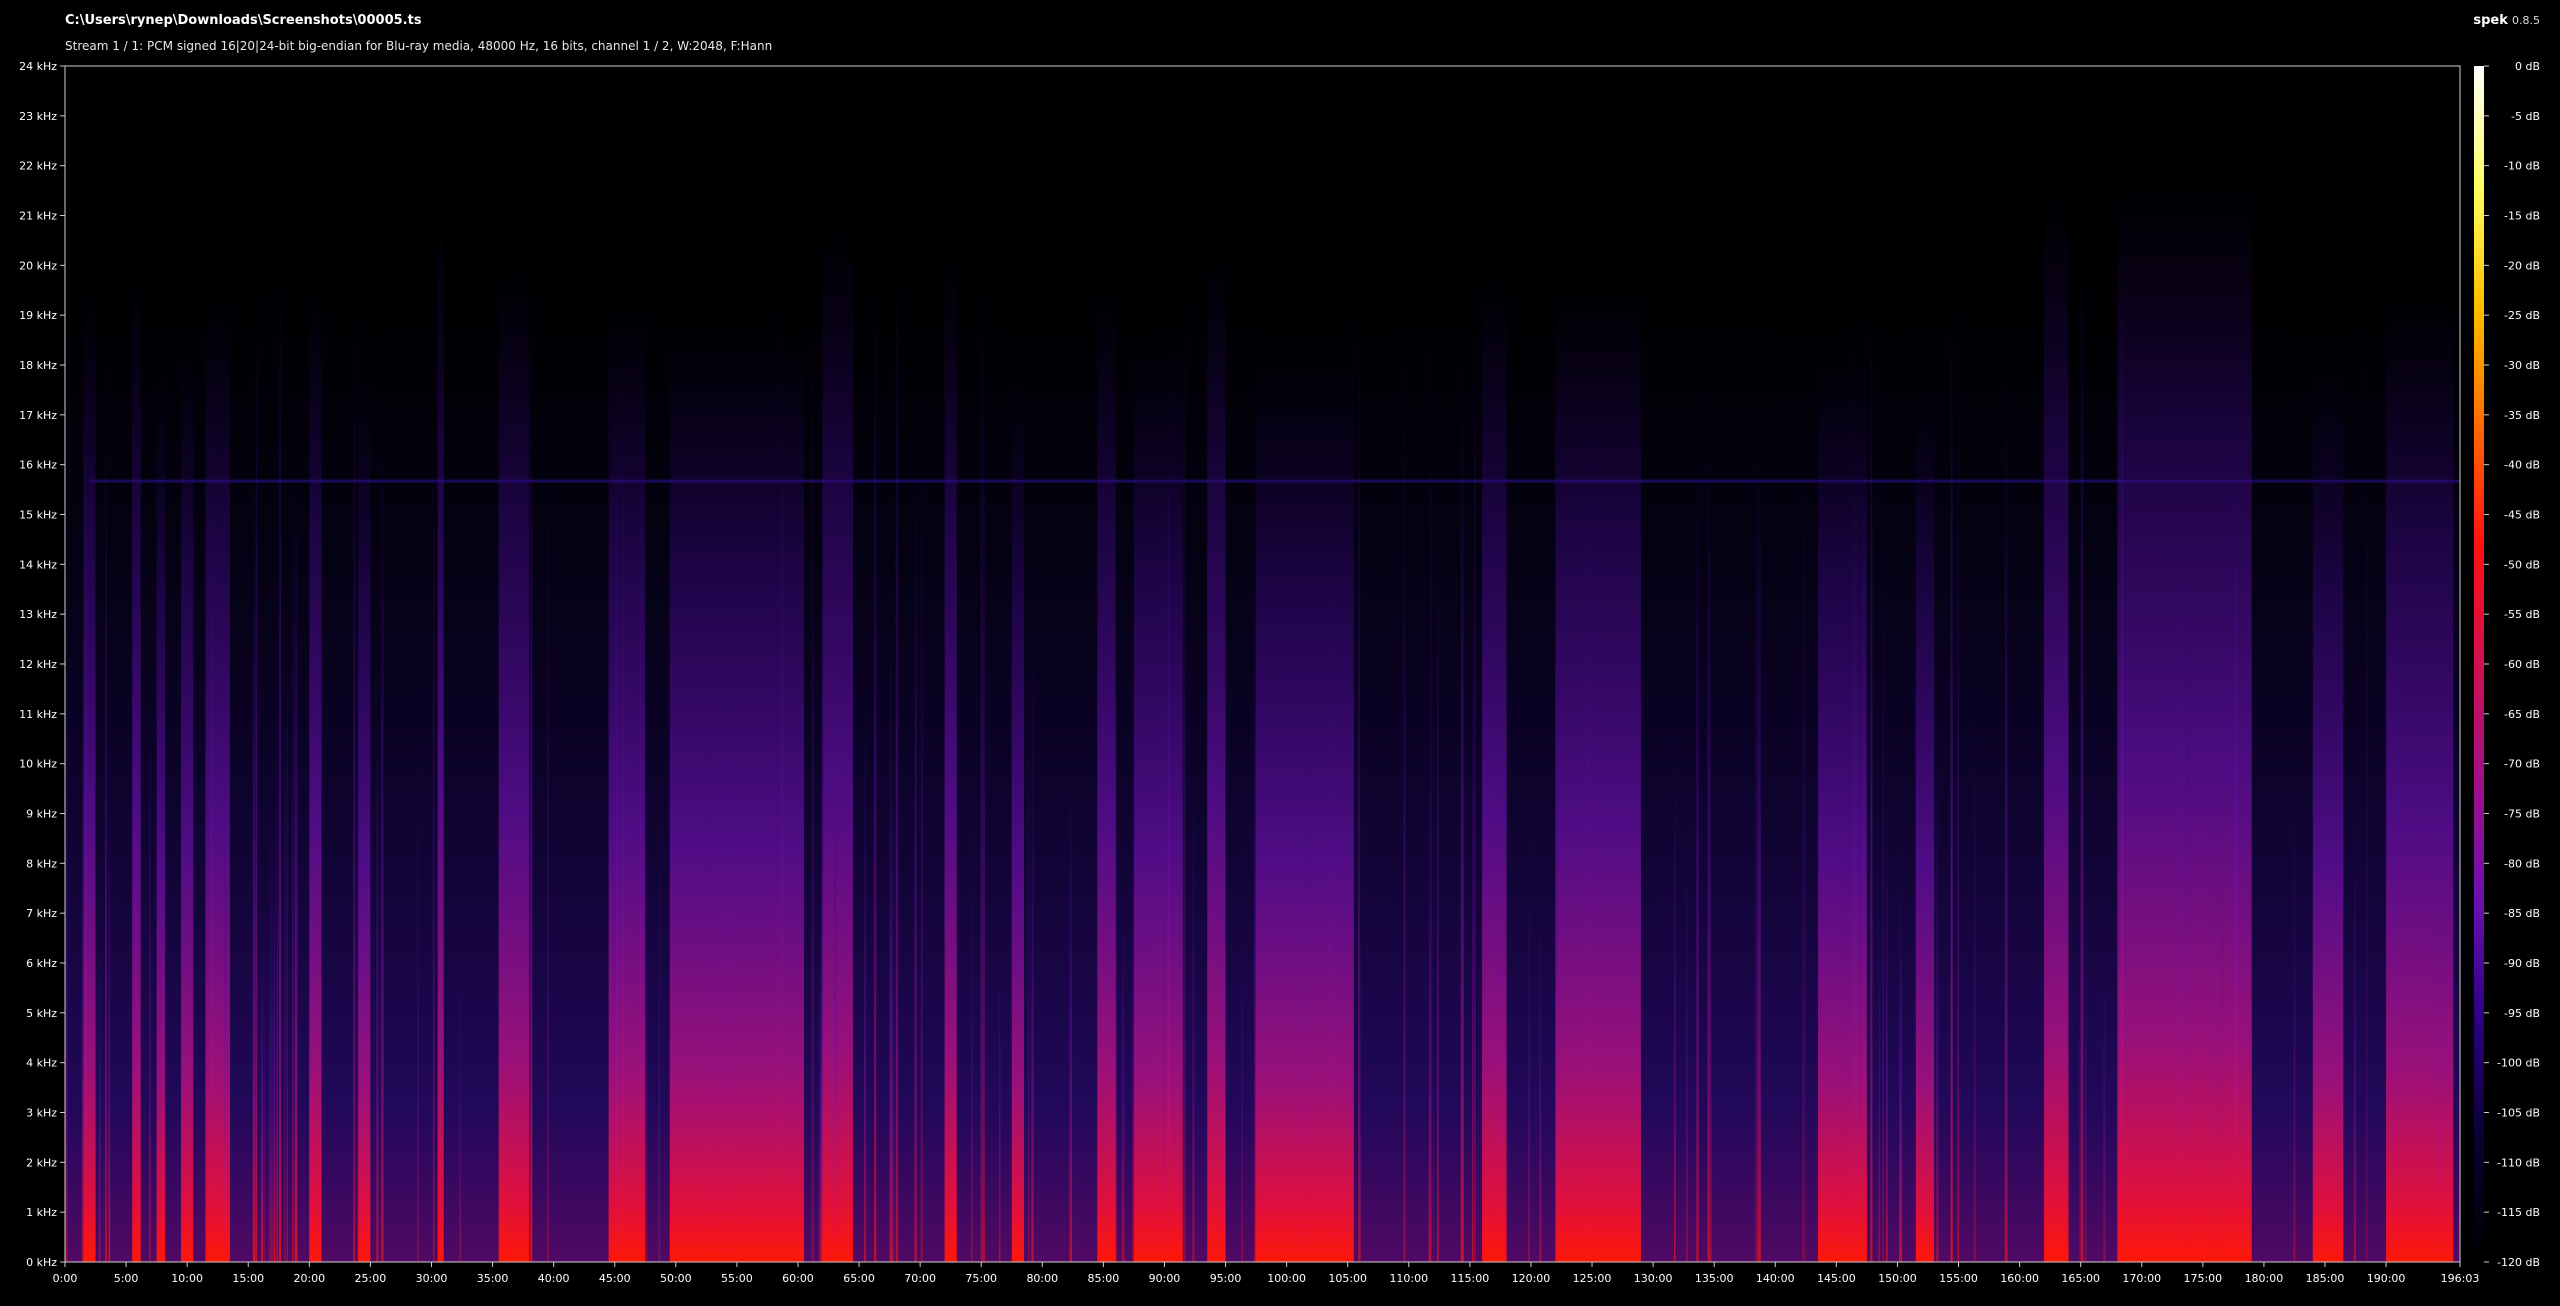  What do you see at coordinates (38, 515) in the screenshot?
I see `y-tick-label: 15 kHz` at bounding box center [38, 515].